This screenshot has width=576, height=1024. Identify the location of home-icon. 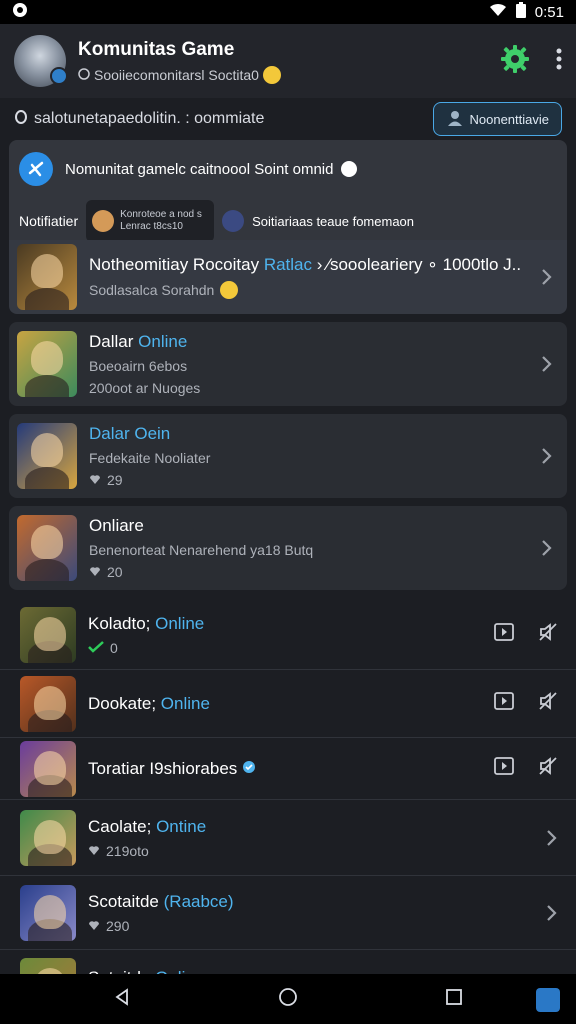
(288, 999).